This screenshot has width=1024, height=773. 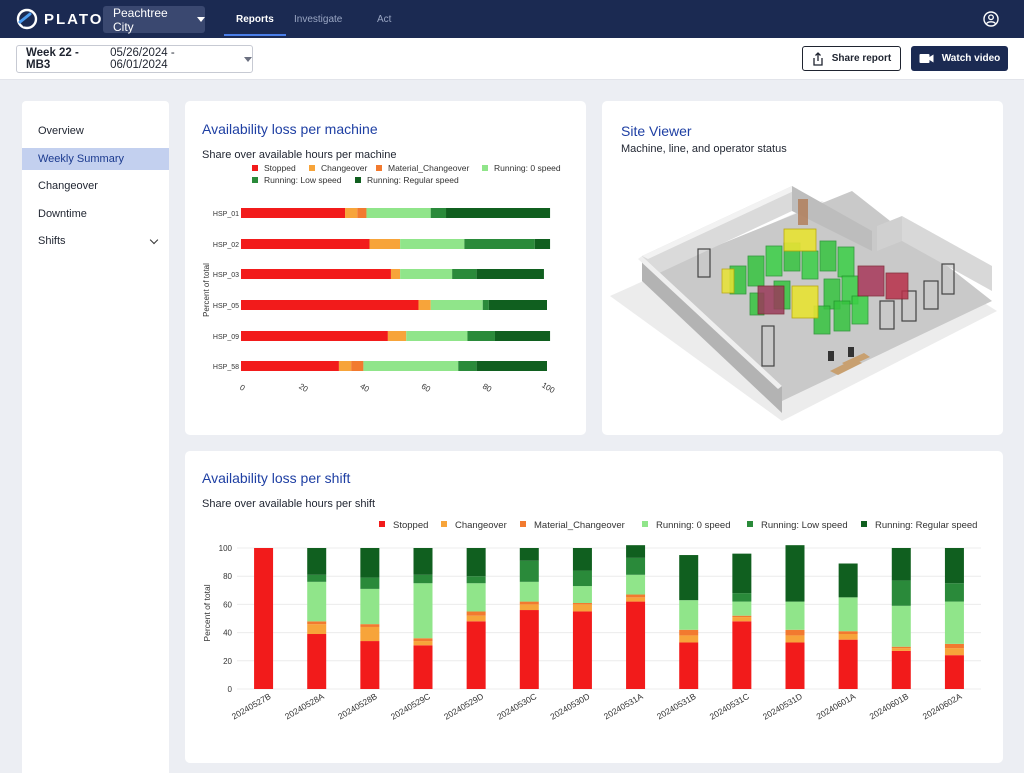 I want to click on bar-changeover-20240530d, so click(x=582, y=608).